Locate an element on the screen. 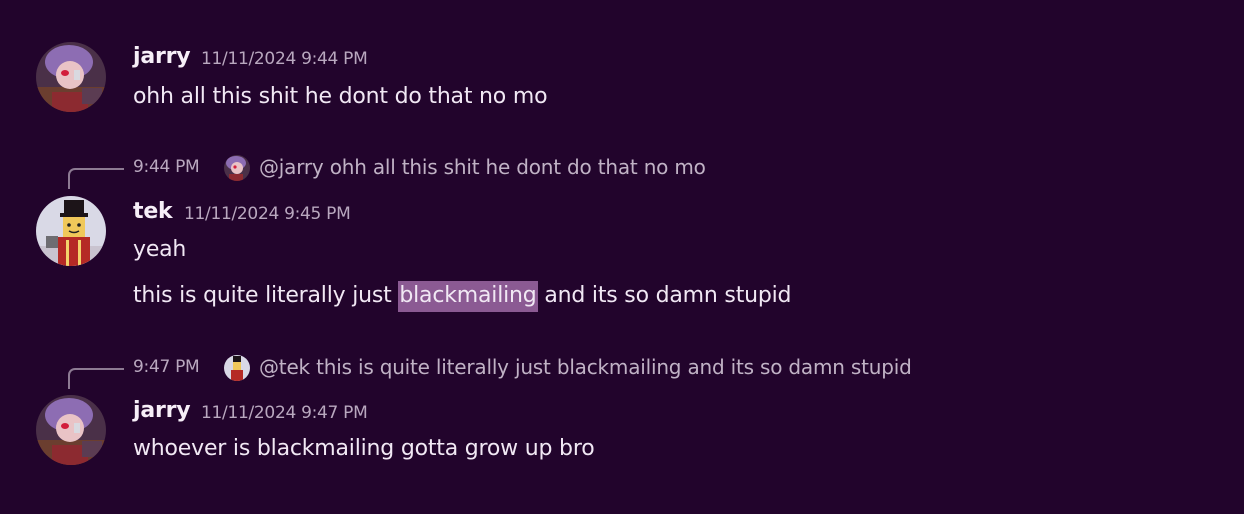 The width and height of the screenshot is (1244, 514). reply-timestamp: 9:44 PM is located at coordinates (166, 167).